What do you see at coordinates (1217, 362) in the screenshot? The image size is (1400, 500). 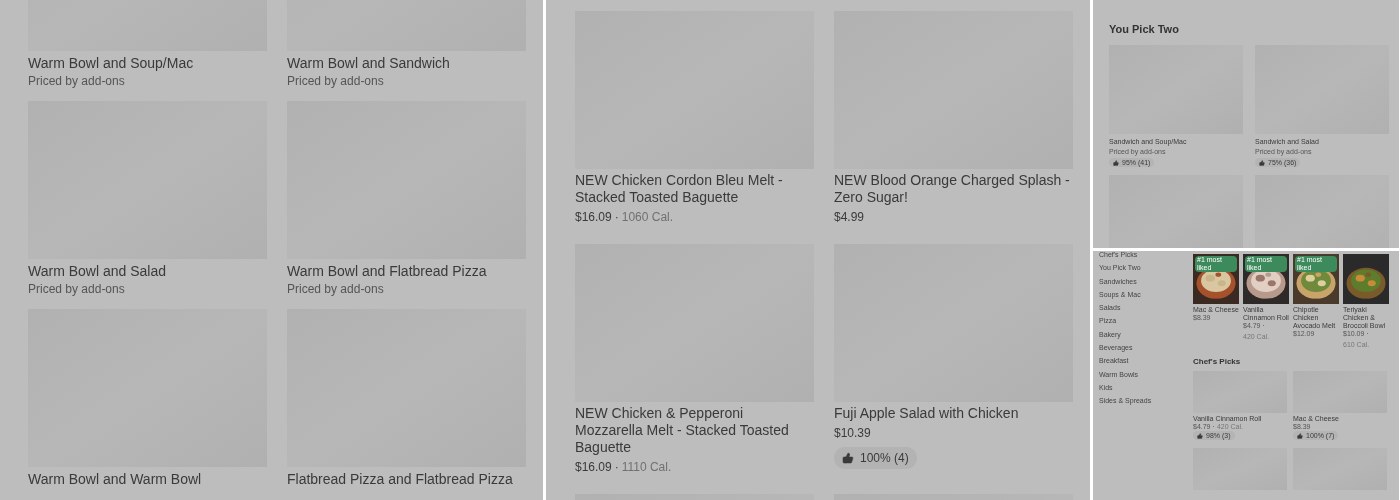 I see `section-heading: Chef's Picks` at bounding box center [1217, 362].